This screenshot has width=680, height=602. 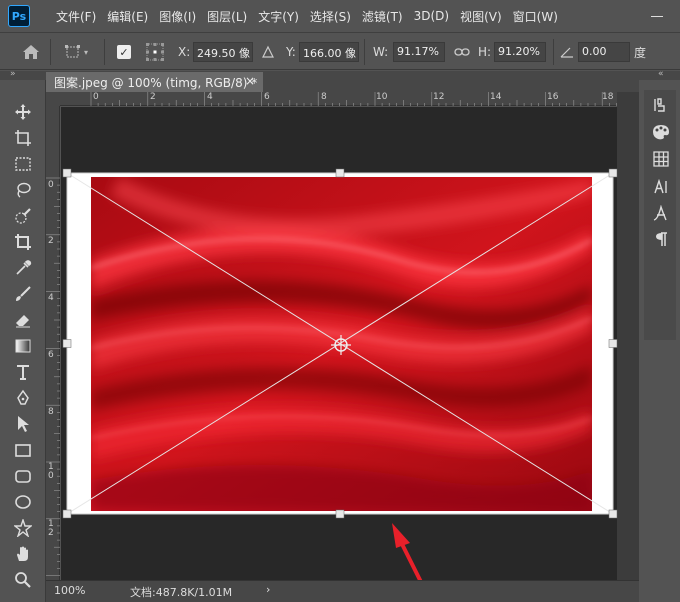 I want to click on zoom-level: 100%, so click(x=69, y=590).